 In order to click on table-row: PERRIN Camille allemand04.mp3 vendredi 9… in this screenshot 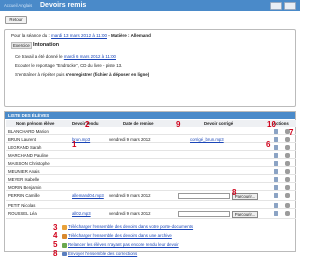, I will do `click(151, 196)`.